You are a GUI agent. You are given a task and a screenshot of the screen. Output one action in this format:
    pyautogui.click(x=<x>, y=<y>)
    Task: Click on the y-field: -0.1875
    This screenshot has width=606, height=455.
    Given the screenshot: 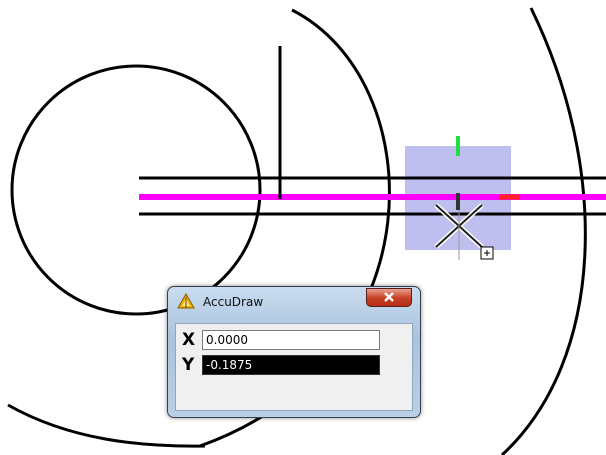 What is the action you would take?
    pyautogui.click(x=291, y=365)
    